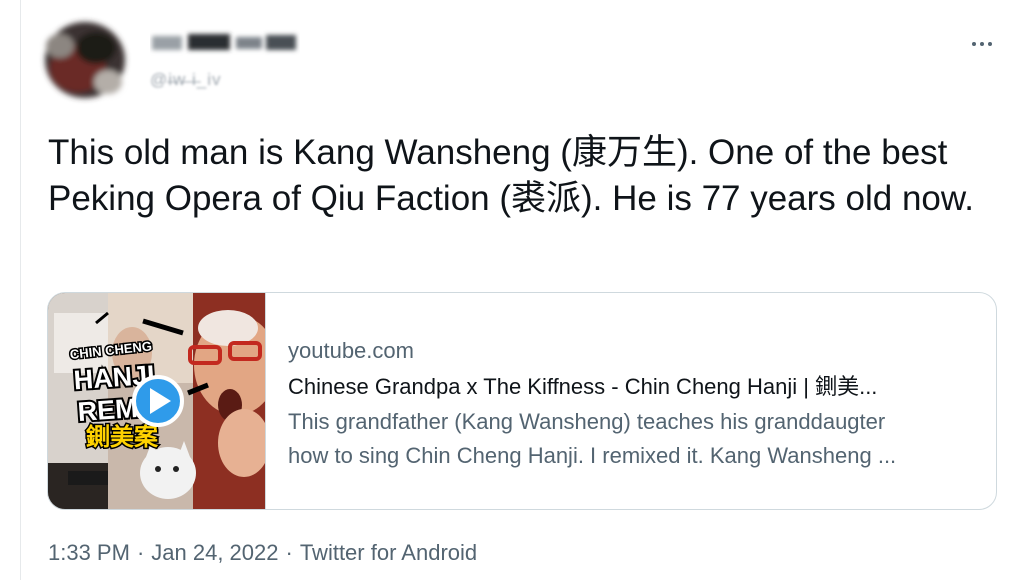  I want to click on more-options-button, so click(982, 44).